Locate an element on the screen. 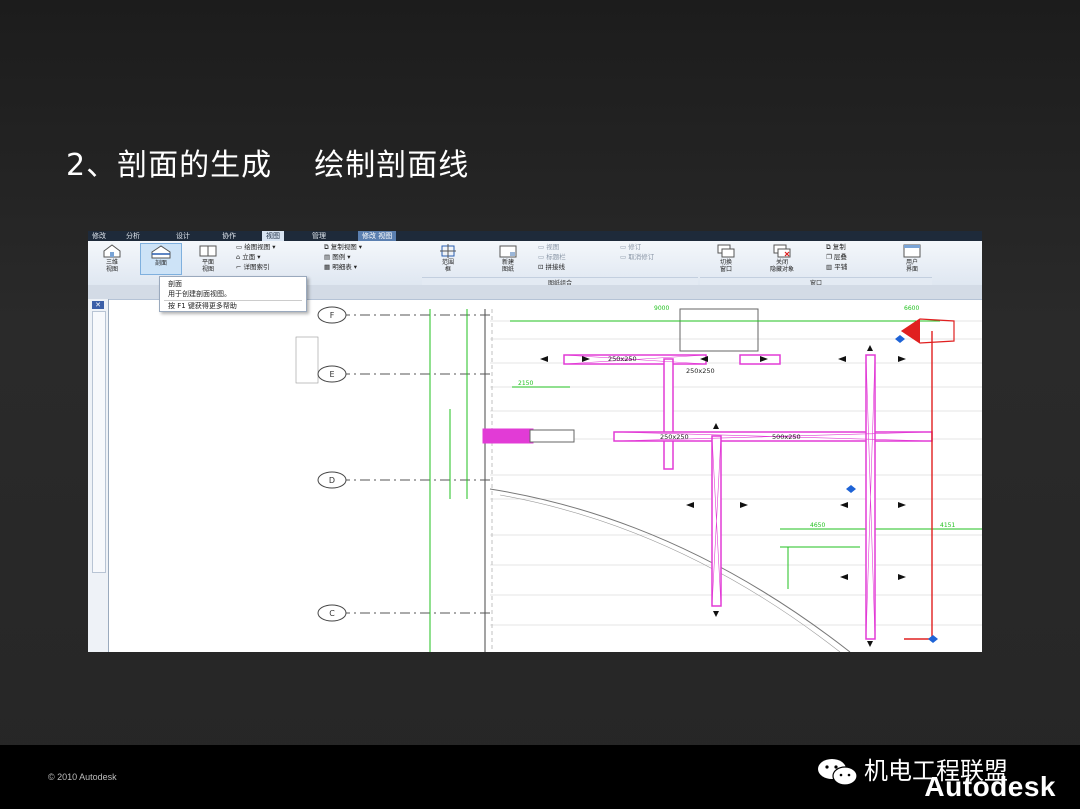 The height and width of the screenshot is (809, 1080). switch-window-button: 切换 窗口 is located at coordinates (726, 258).